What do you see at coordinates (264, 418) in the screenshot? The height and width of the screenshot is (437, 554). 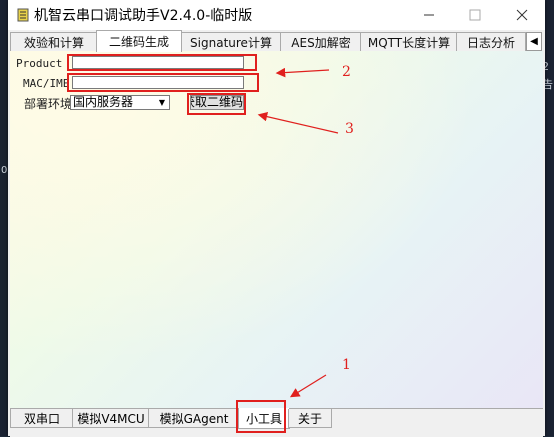 I see `tab-tools: 小工具` at bounding box center [264, 418].